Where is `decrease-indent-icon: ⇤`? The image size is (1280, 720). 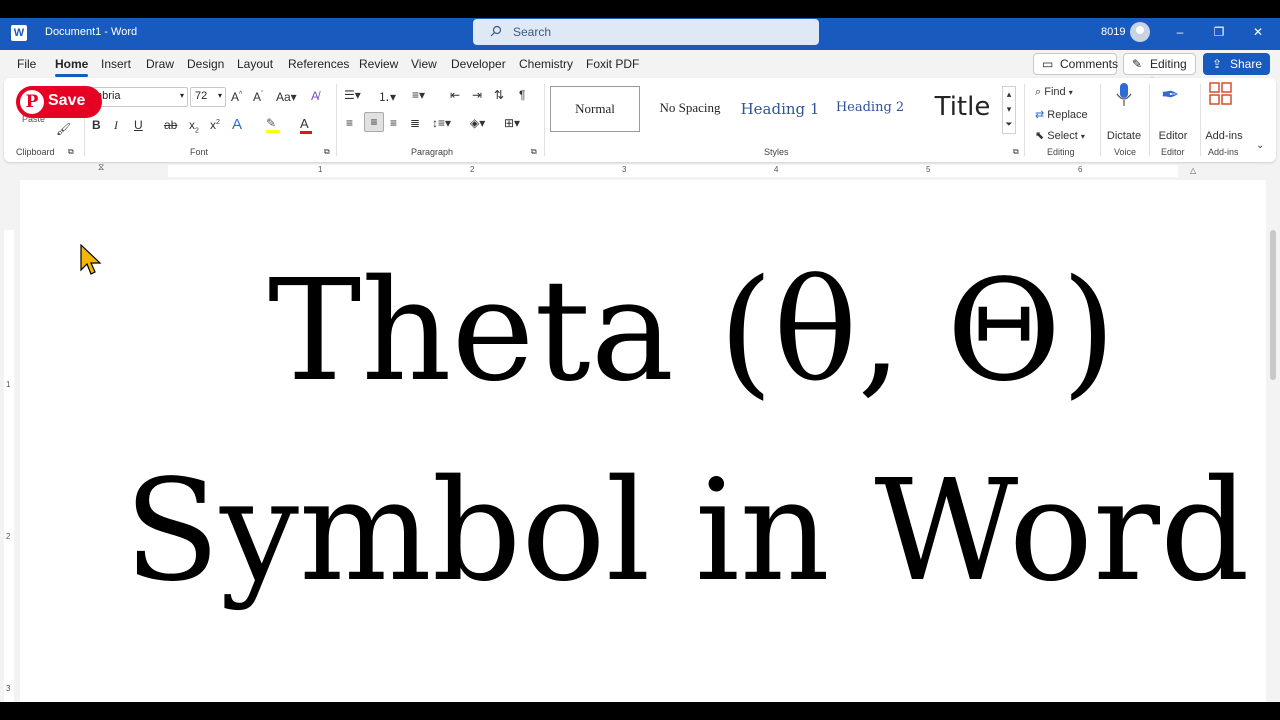 decrease-indent-icon: ⇤ is located at coordinates (455, 95).